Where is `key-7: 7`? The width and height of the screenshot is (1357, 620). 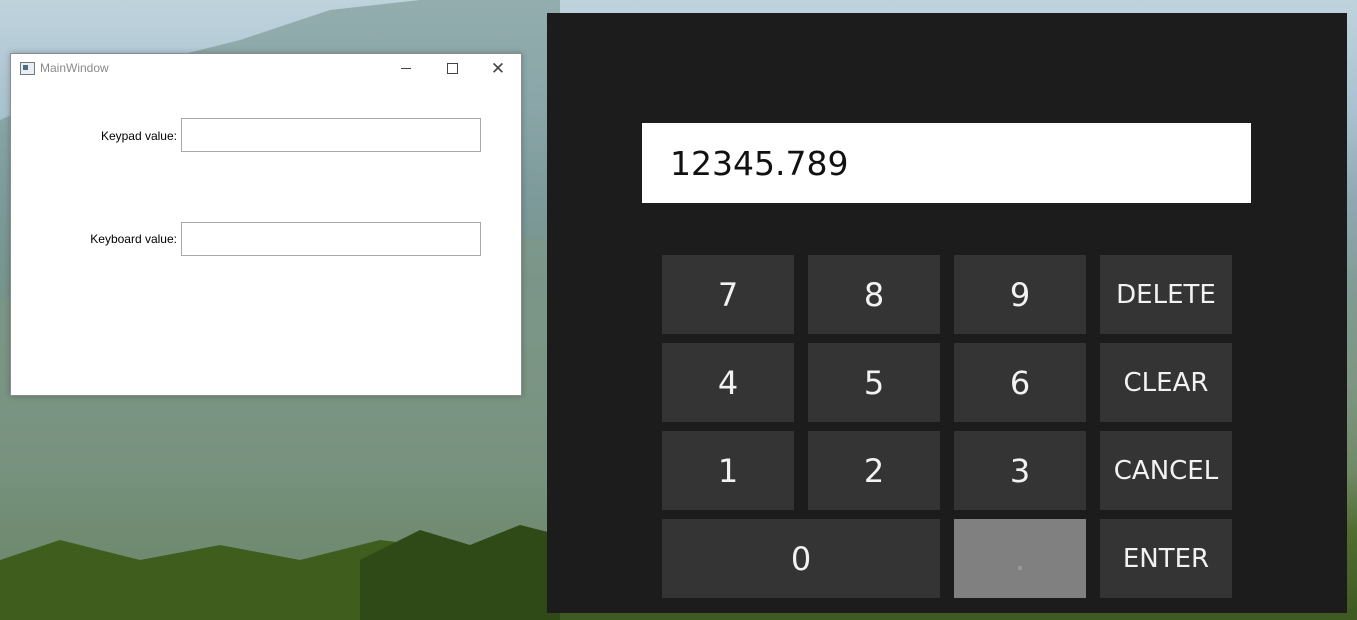
key-7: 7 is located at coordinates (728, 294).